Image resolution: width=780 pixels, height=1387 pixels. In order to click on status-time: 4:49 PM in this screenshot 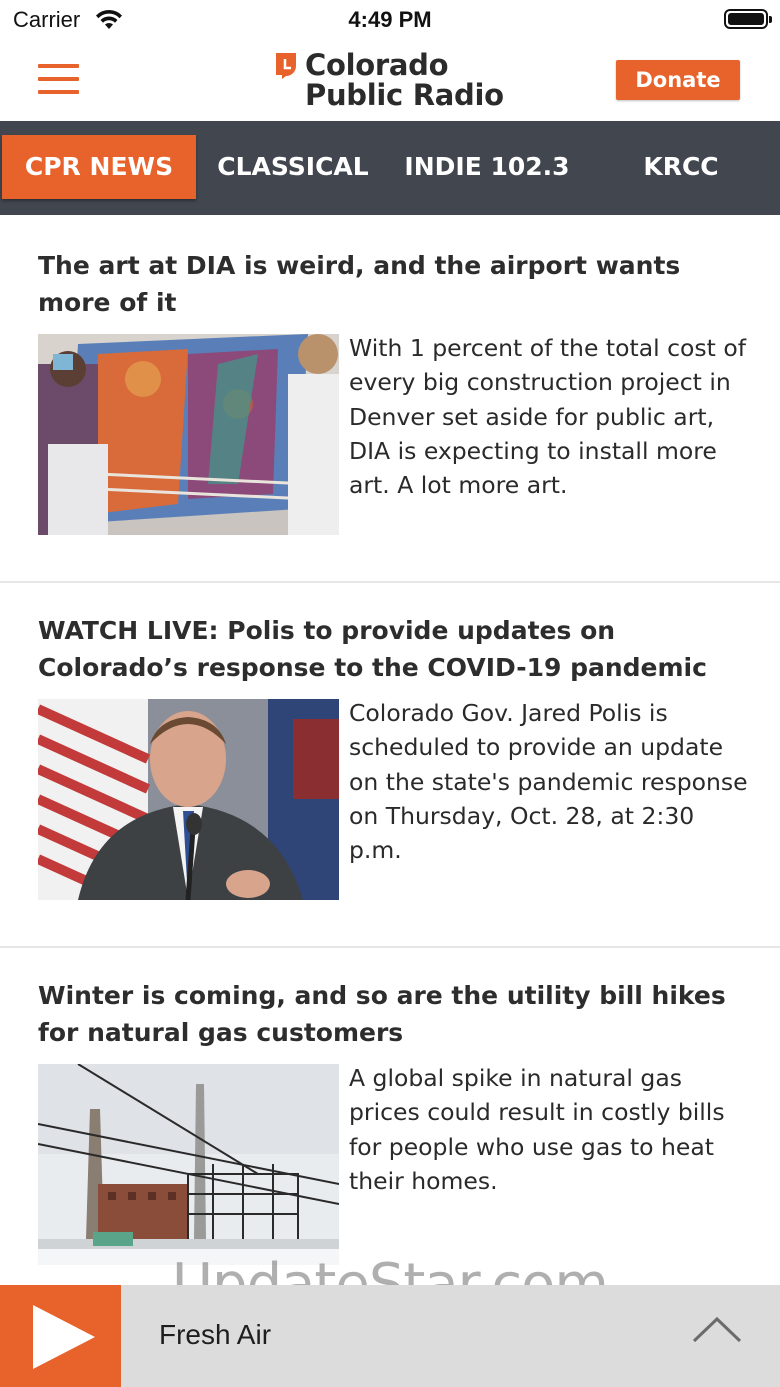, I will do `click(390, 19)`.